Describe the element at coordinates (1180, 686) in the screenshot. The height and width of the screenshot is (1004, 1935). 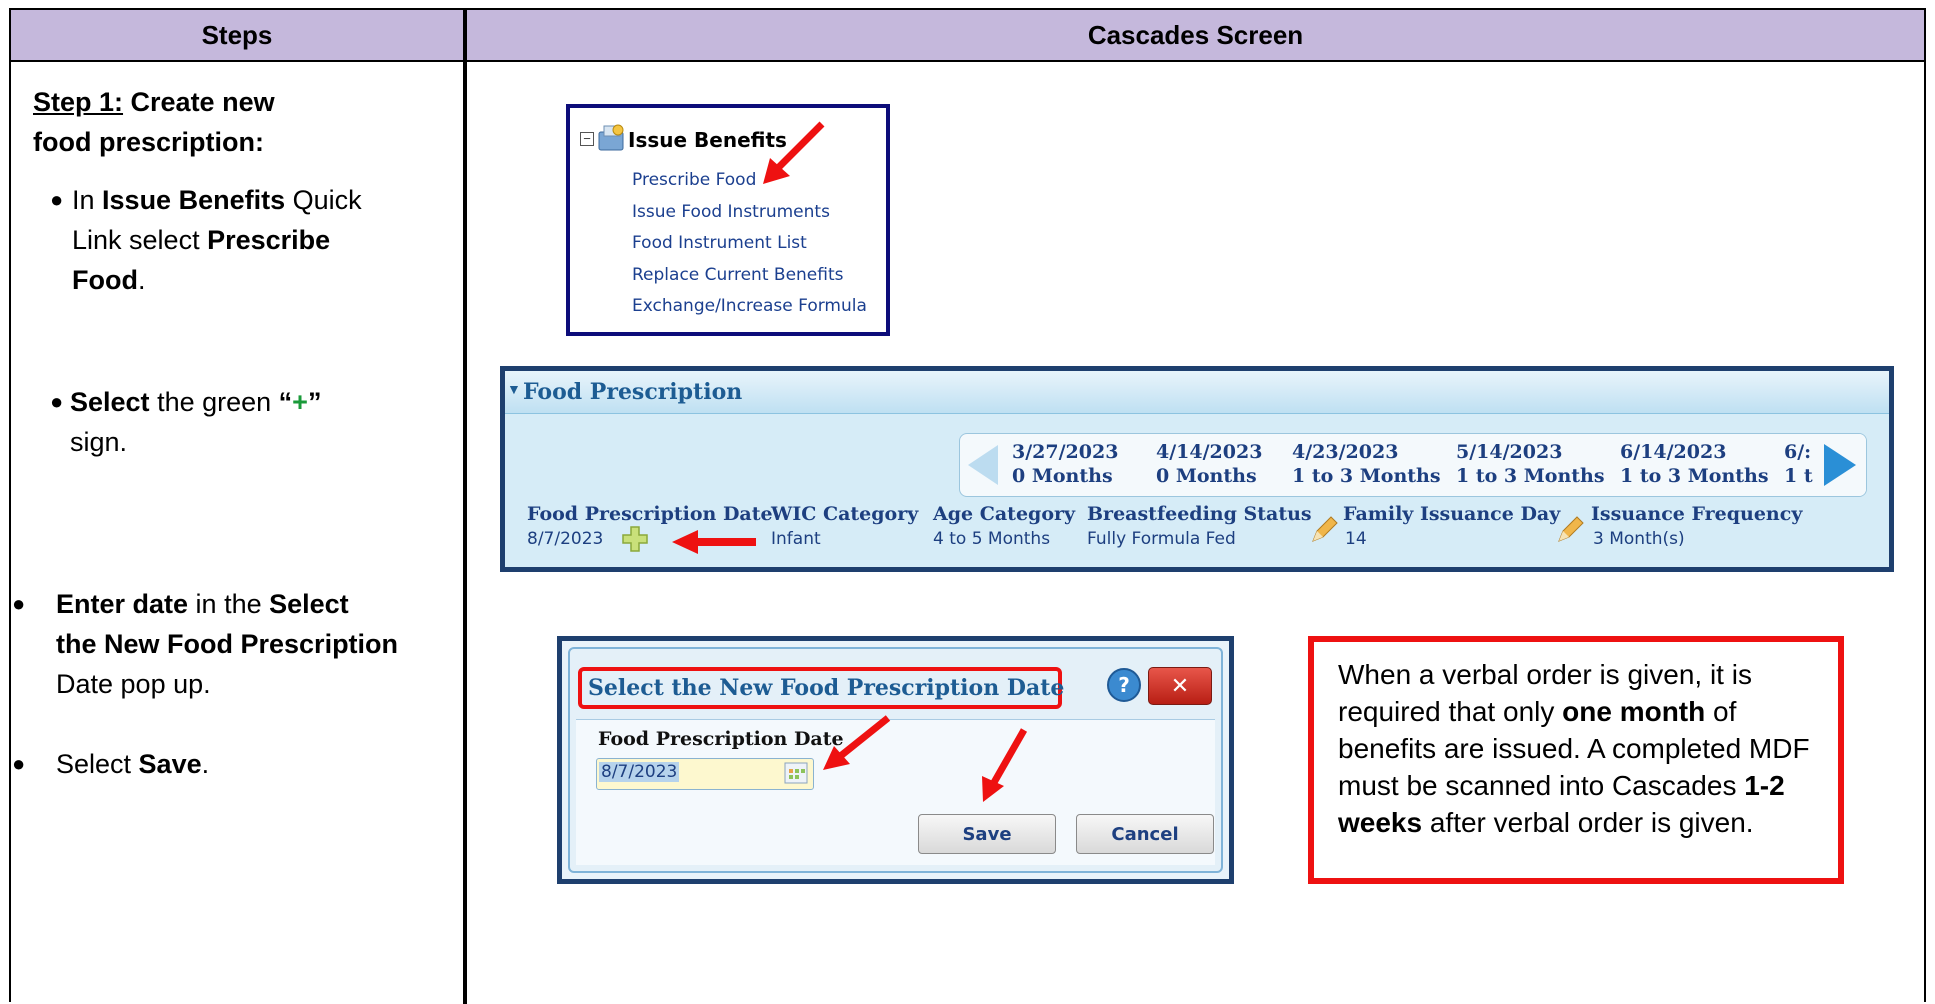
I see `close-icon: ✕` at that location.